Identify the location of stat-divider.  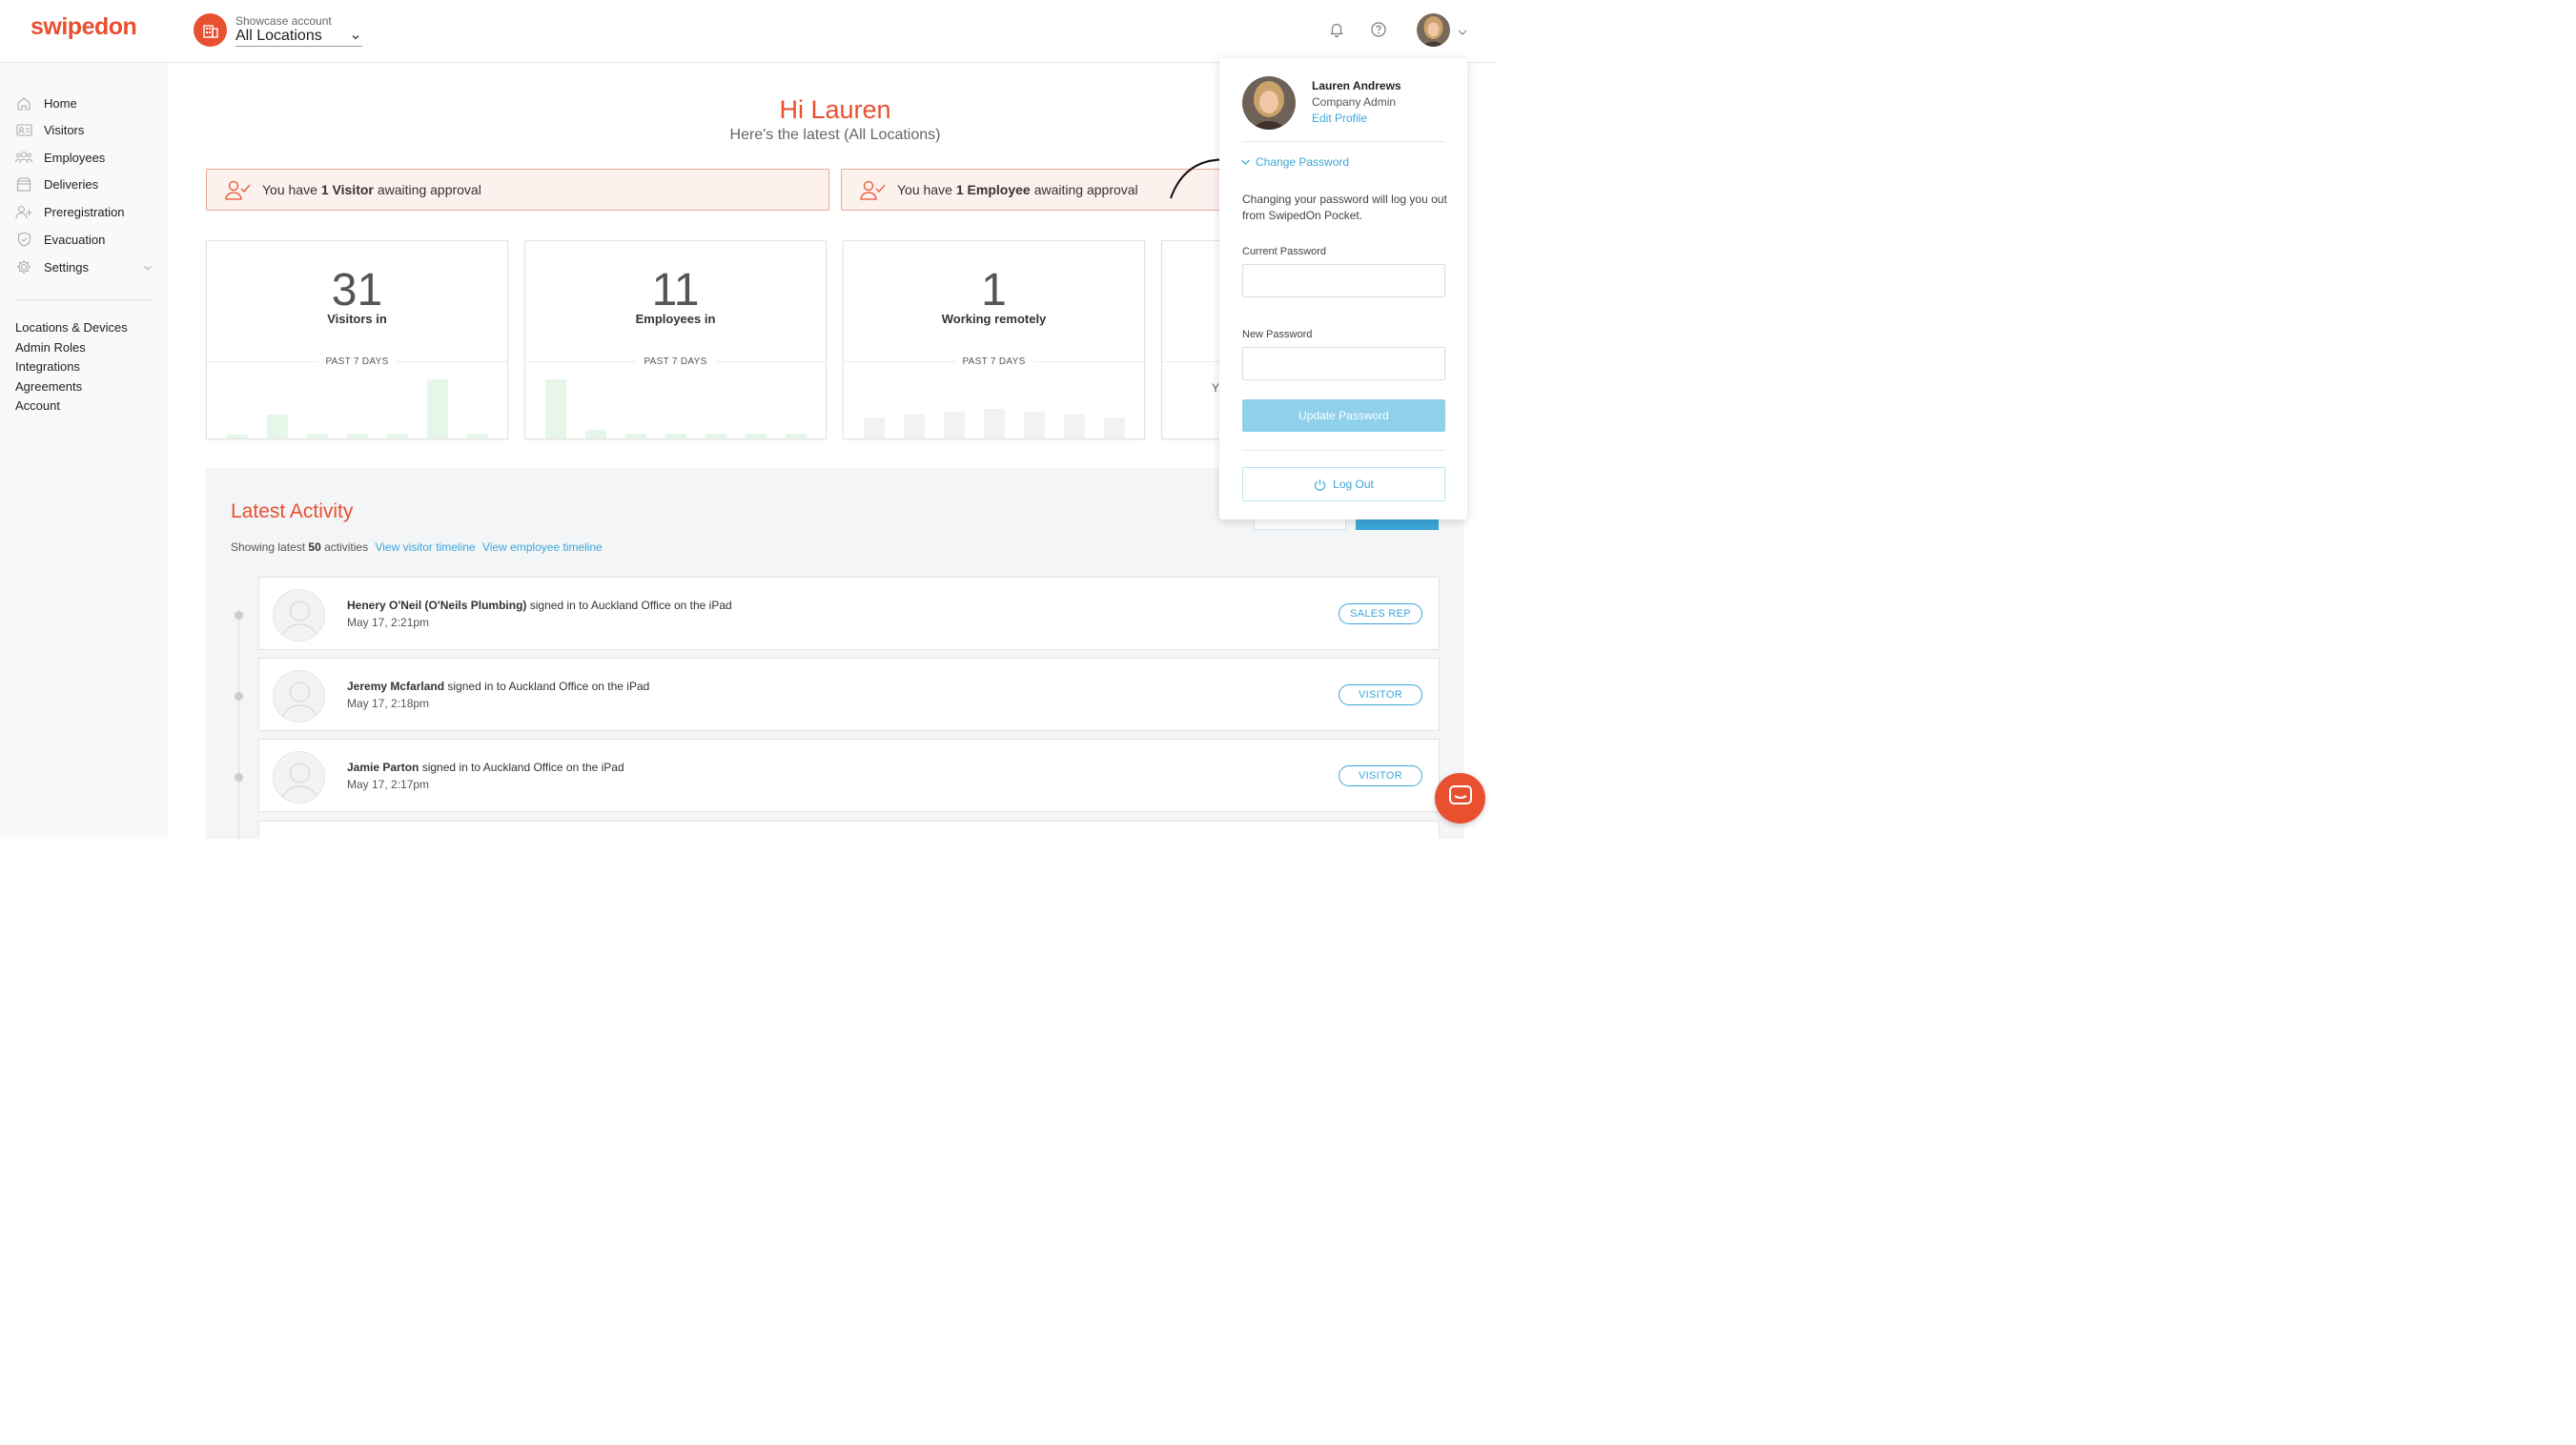
(1194, 361).